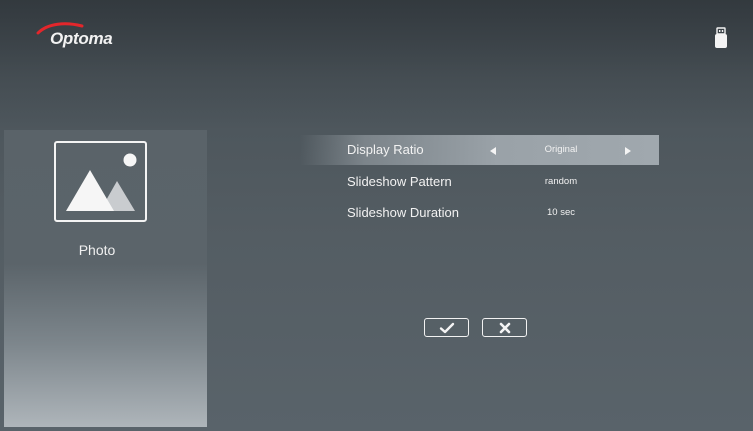  I want to click on mountain-sun-icon, so click(101, 182).